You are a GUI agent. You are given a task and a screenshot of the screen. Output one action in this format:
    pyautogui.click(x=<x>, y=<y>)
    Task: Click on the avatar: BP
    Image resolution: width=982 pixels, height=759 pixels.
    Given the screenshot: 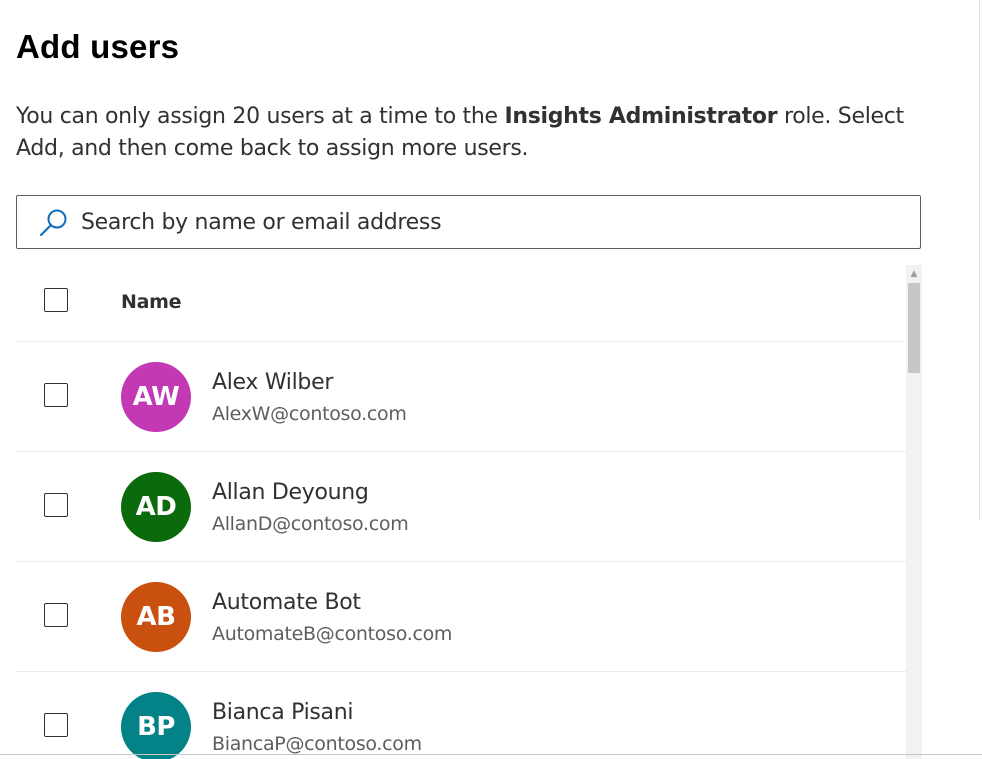 What is the action you would take?
    pyautogui.click(x=156, y=725)
    